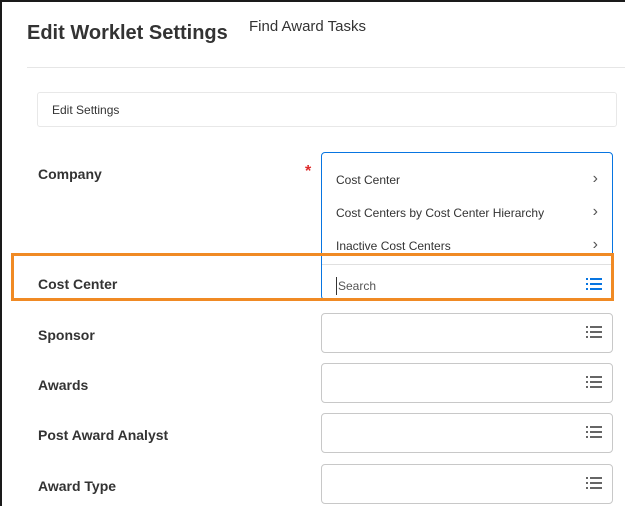 The height and width of the screenshot is (506, 625). I want to click on edit-settings-section: Edit Settings, so click(327, 109).